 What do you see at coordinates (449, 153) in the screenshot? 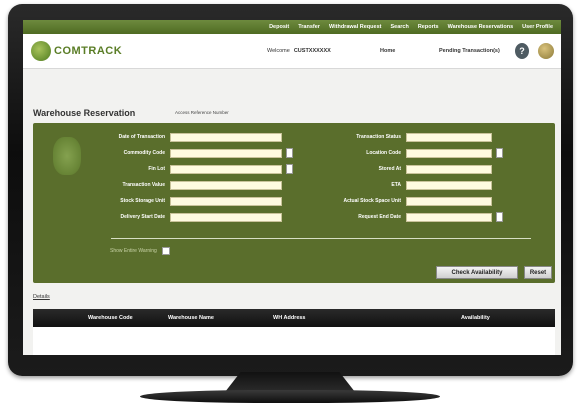
I see `location-code-input` at bounding box center [449, 153].